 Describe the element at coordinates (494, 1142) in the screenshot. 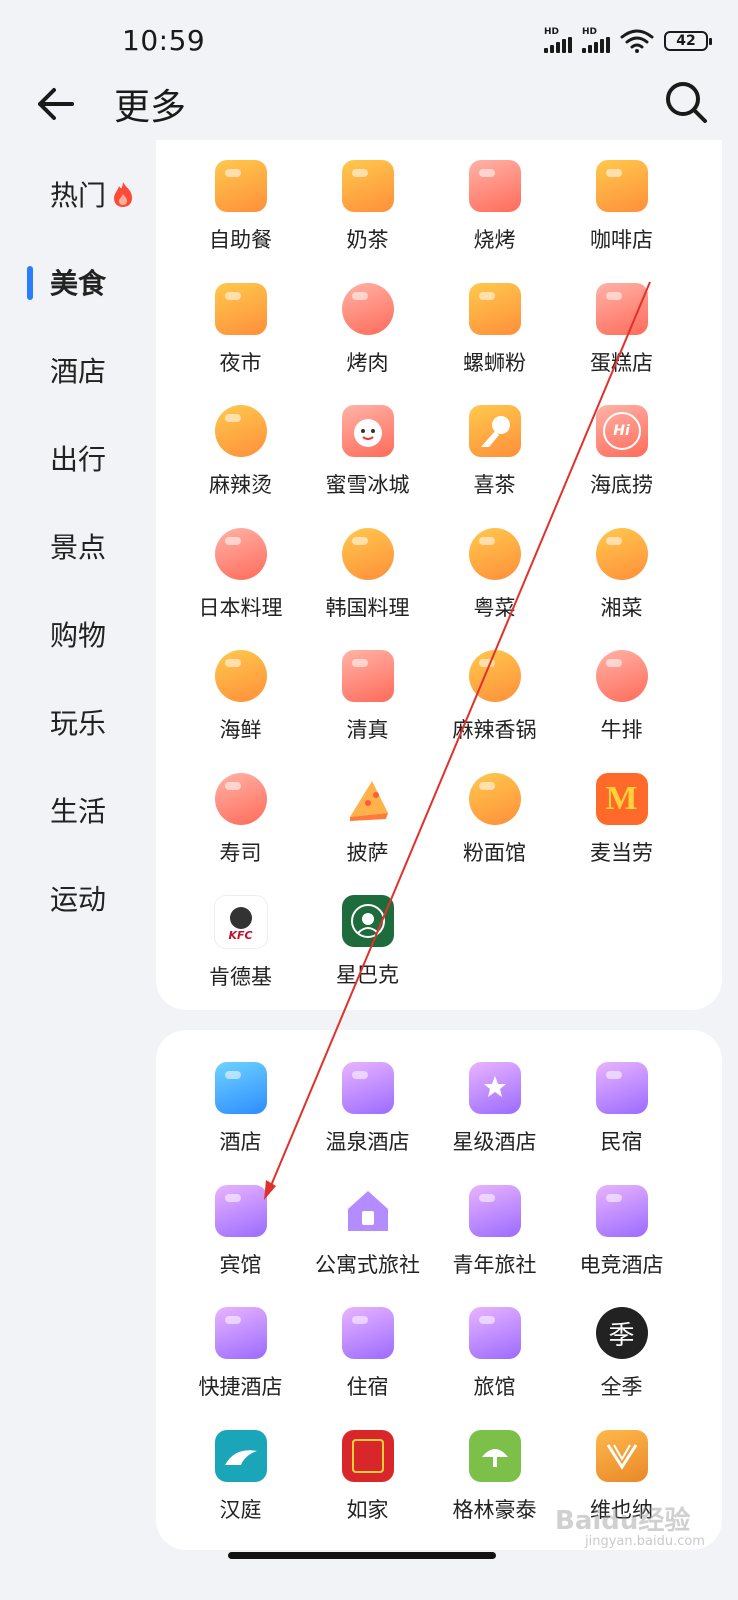

I see `grid-item-label: 星级酒店` at that location.